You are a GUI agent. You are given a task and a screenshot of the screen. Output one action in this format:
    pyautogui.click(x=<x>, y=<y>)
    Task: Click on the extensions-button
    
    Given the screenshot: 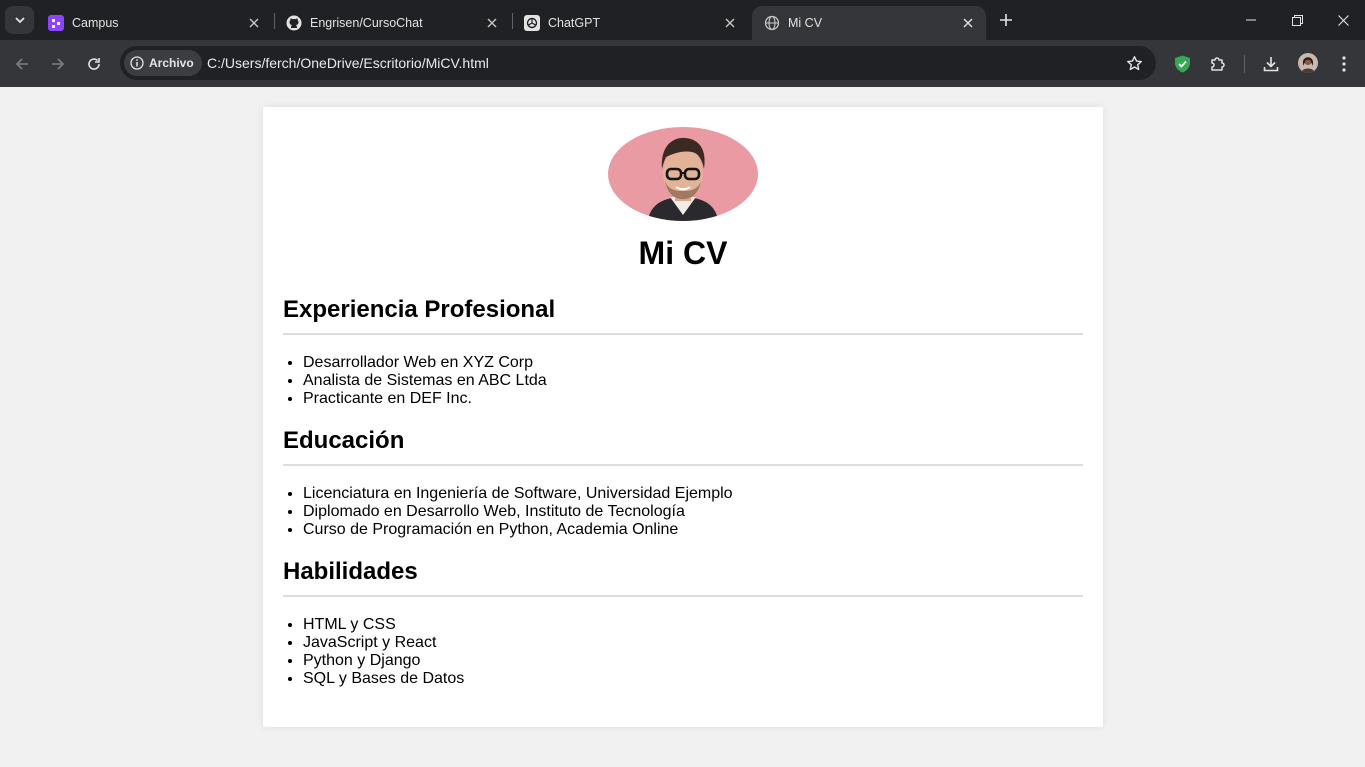 What is the action you would take?
    pyautogui.click(x=1218, y=64)
    